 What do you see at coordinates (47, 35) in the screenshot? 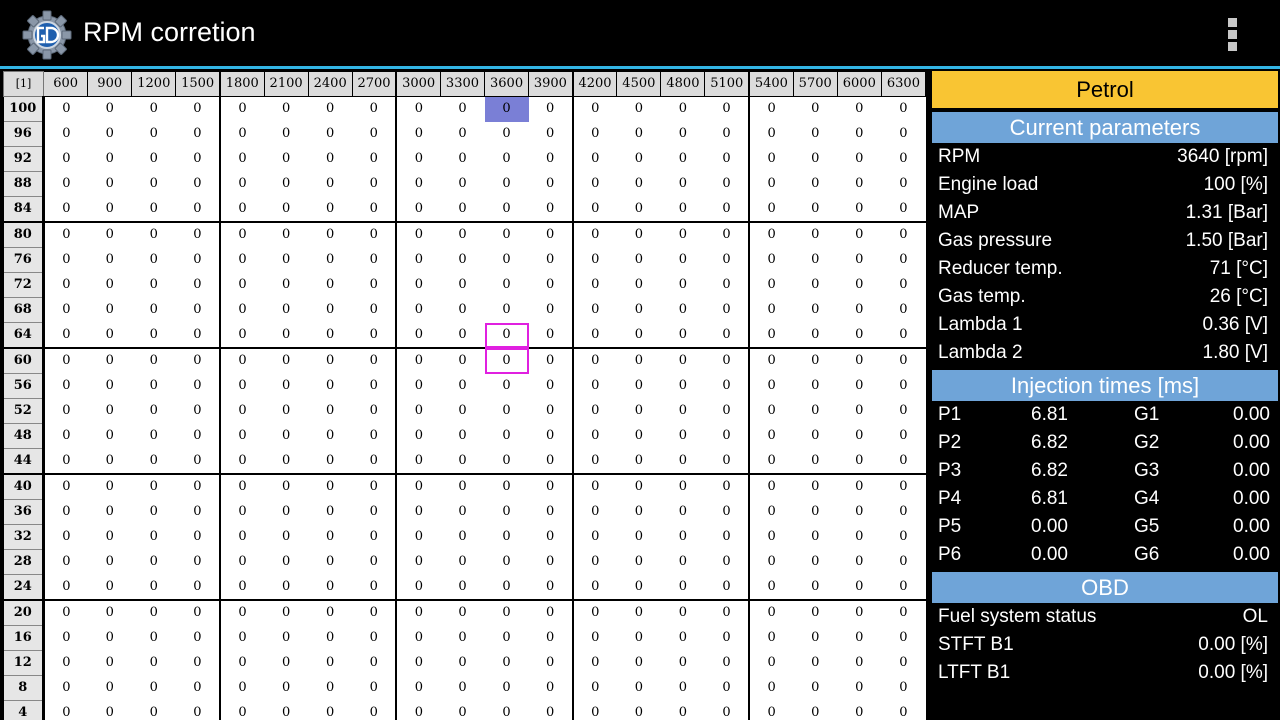
I see `app-logo-icon` at bounding box center [47, 35].